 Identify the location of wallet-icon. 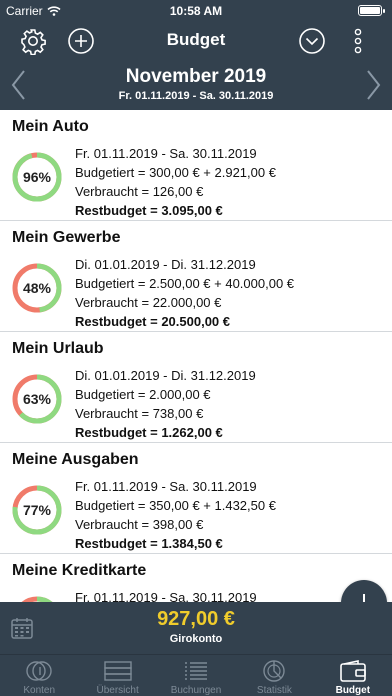
(353, 670).